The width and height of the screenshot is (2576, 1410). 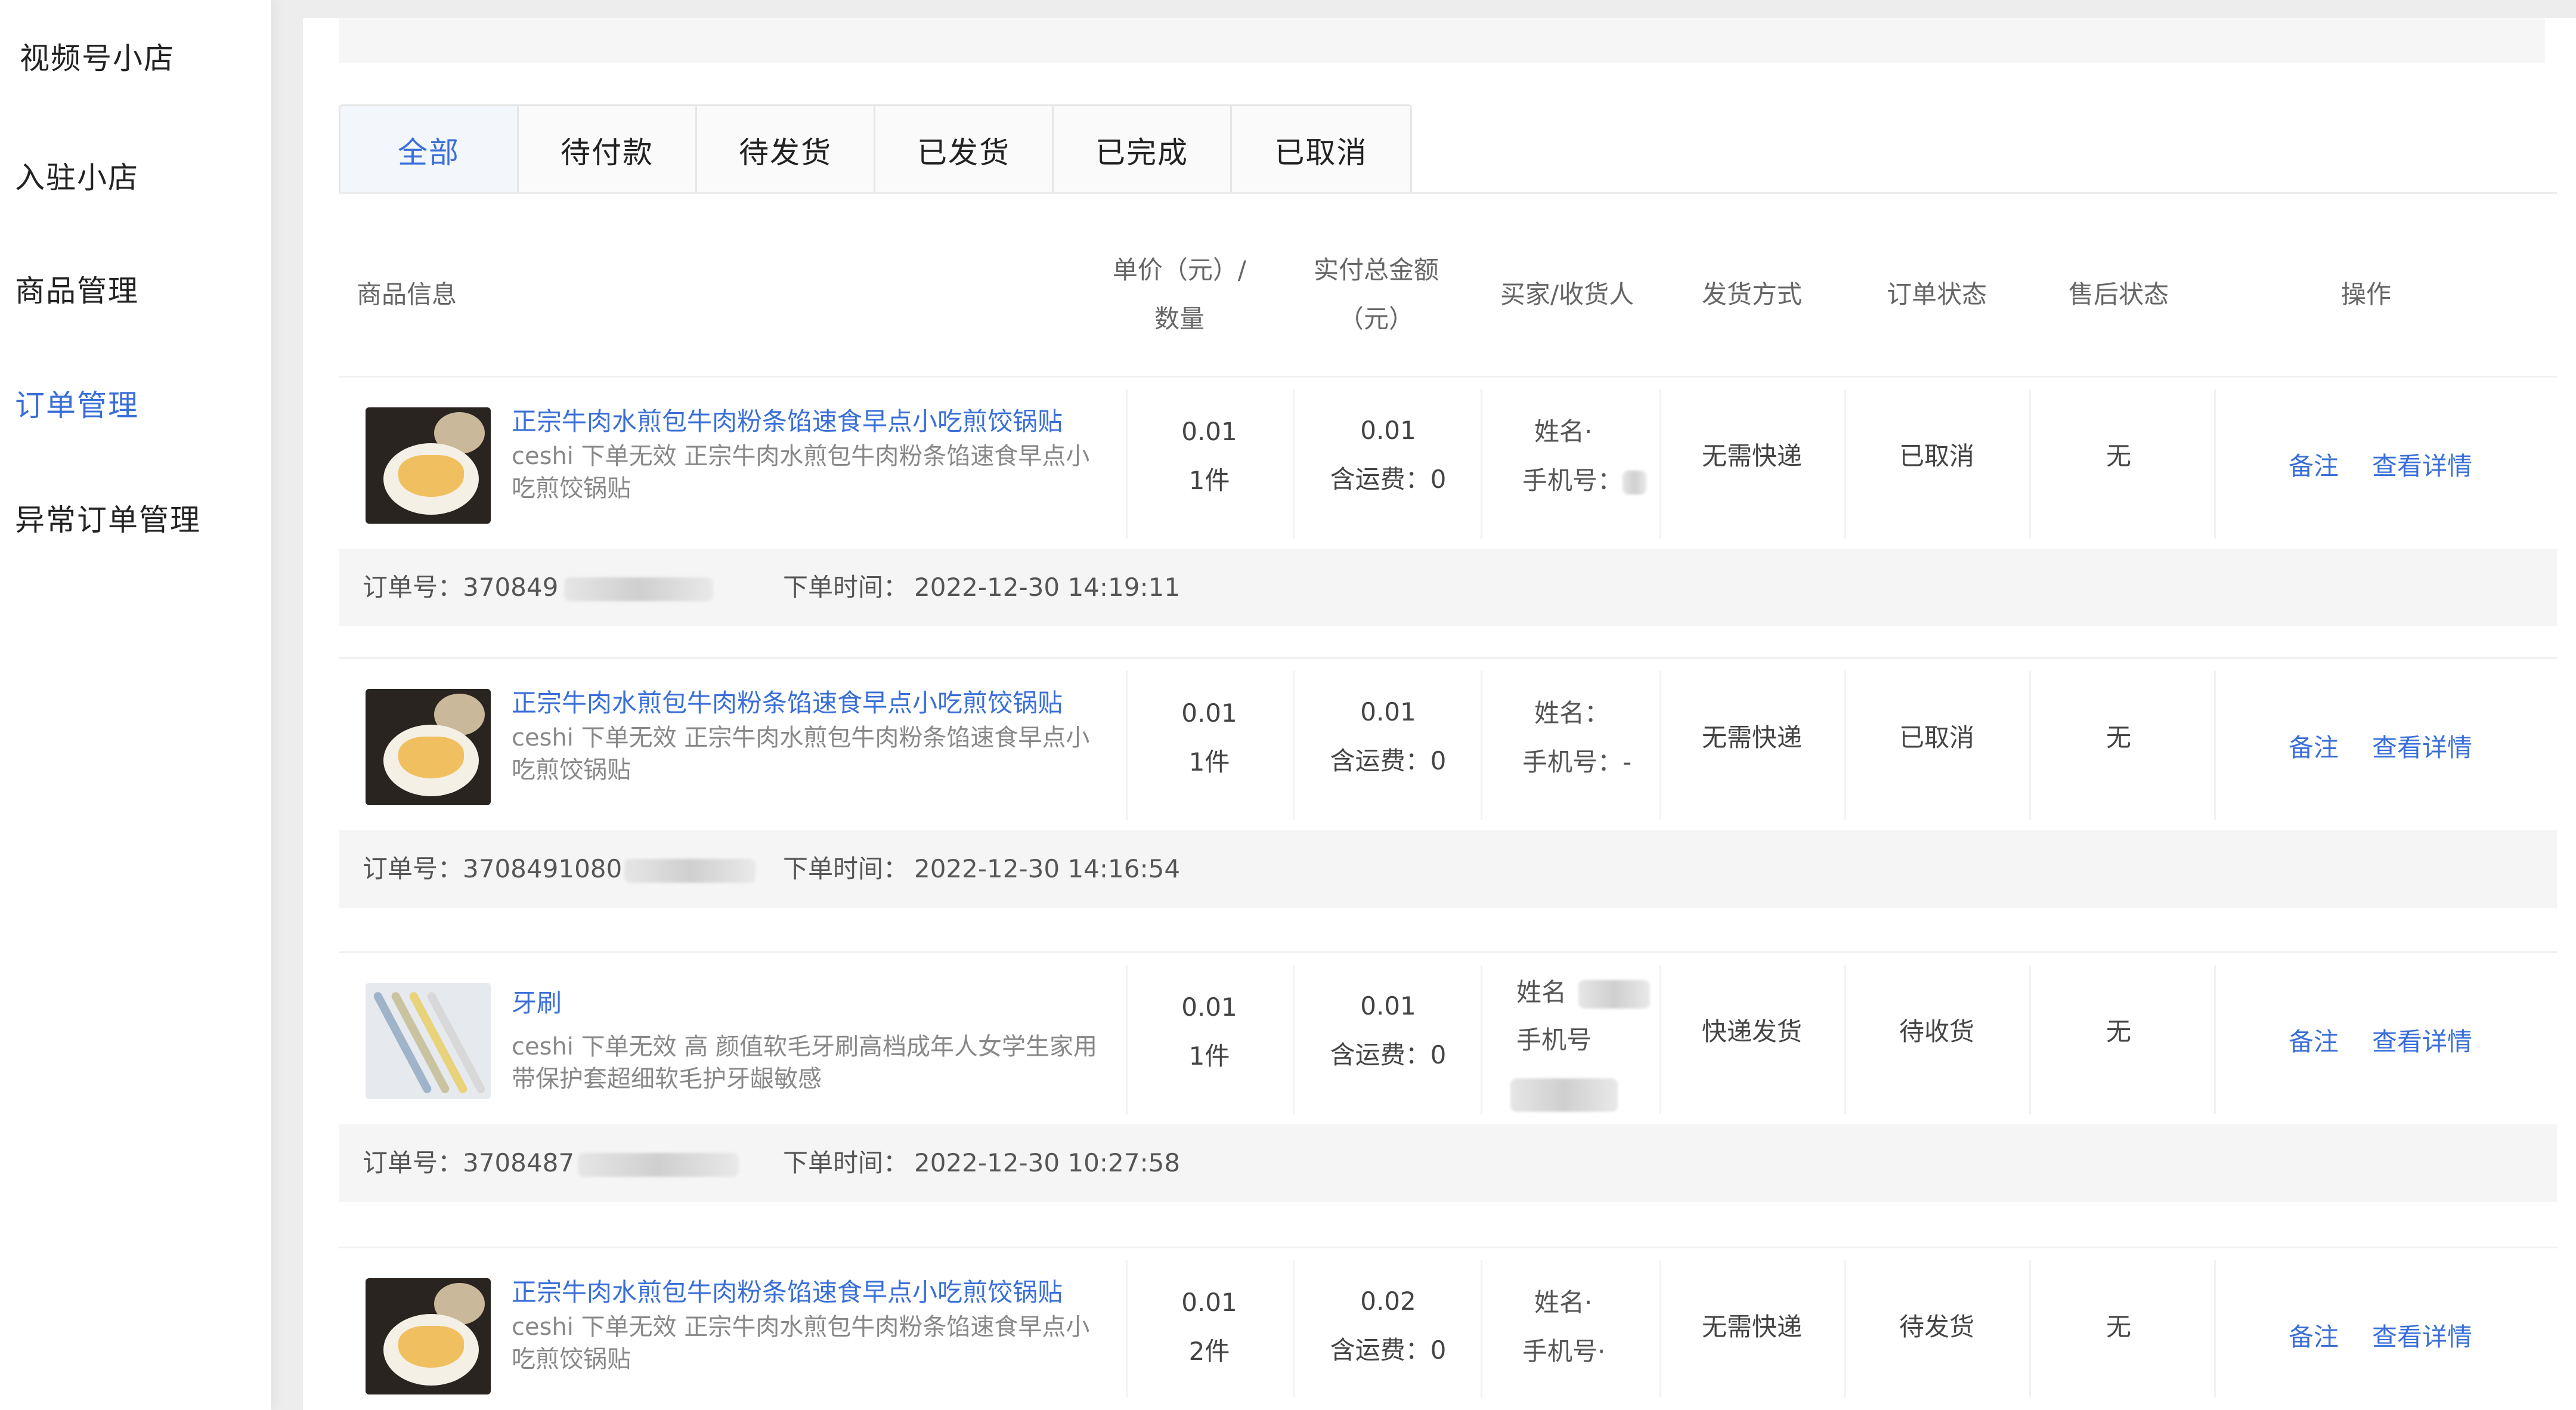 What do you see at coordinates (135, 705) in the screenshot?
I see `sidebar: 视频号小店 入驻小店 商品管理 订单管理 异常订单管理` at bounding box center [135, 705].